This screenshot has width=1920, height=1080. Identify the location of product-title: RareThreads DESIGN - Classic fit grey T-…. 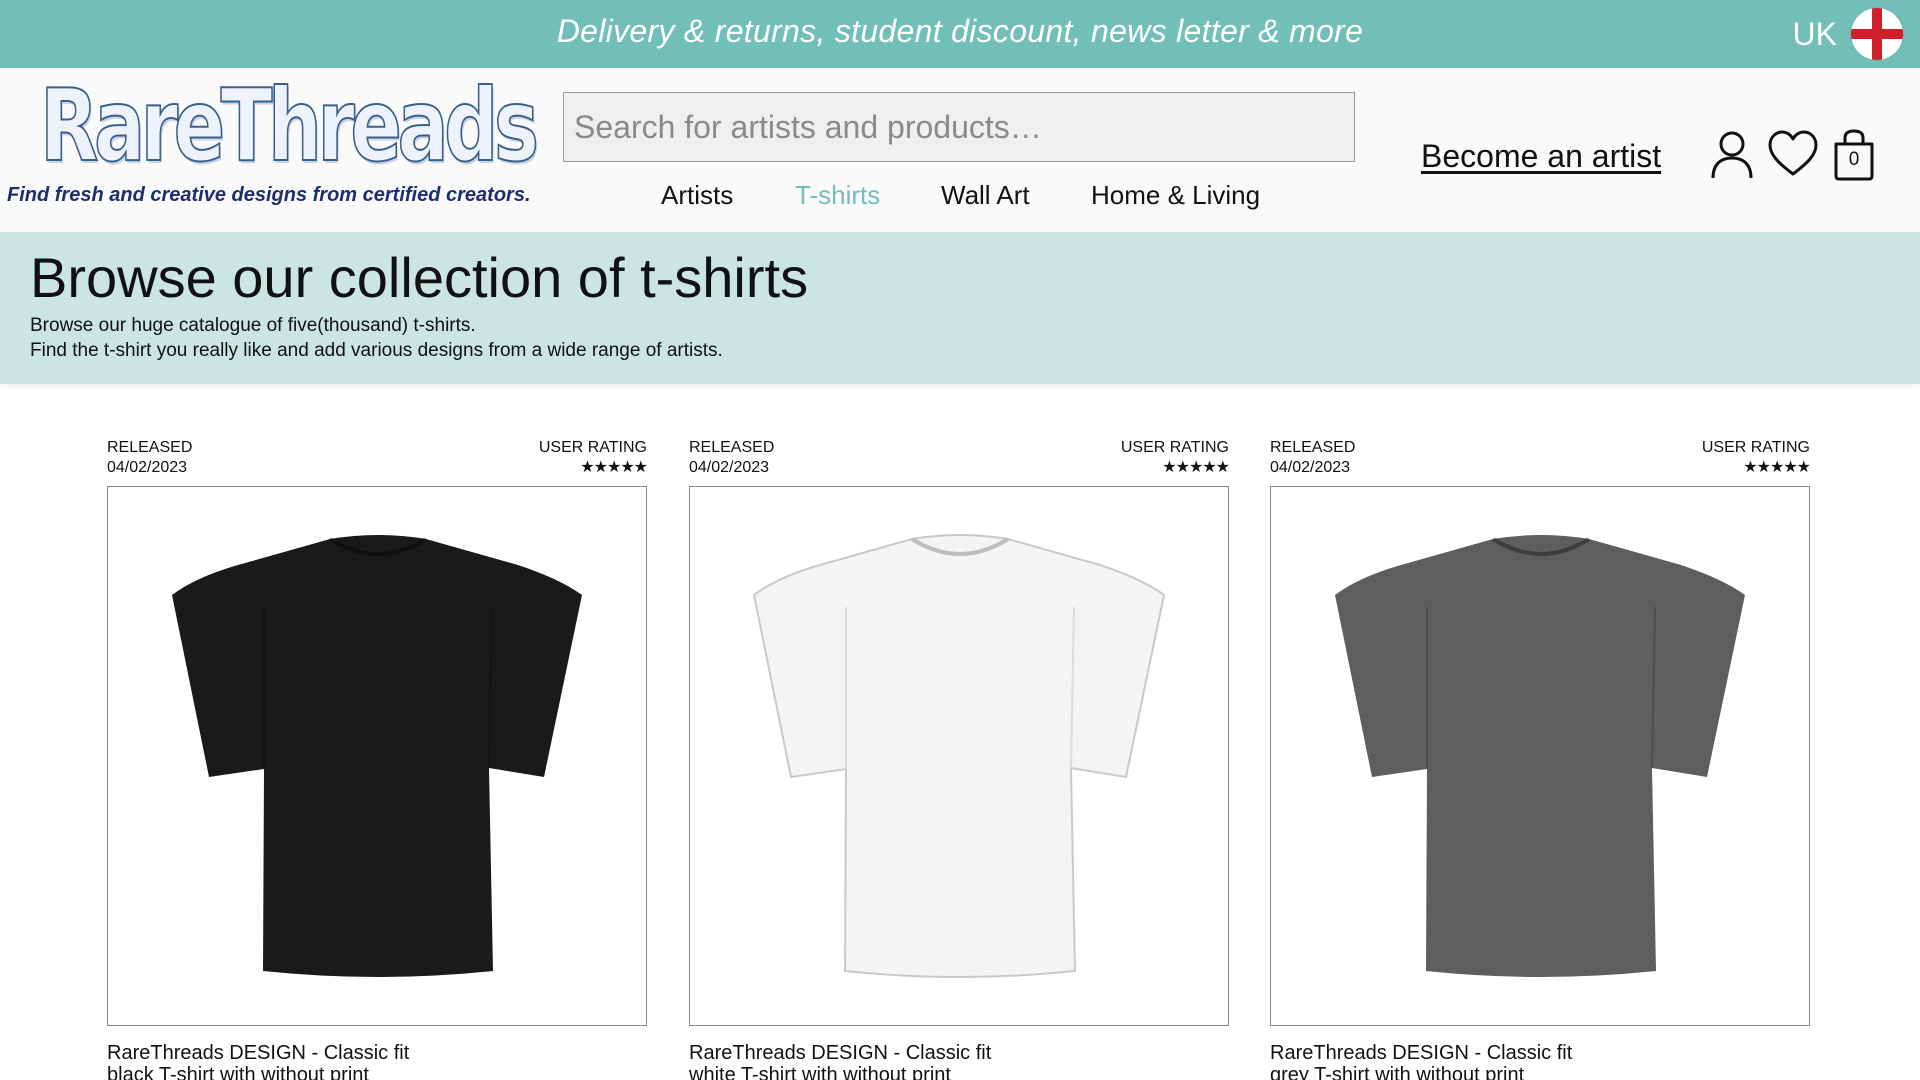
(1435, 1061).